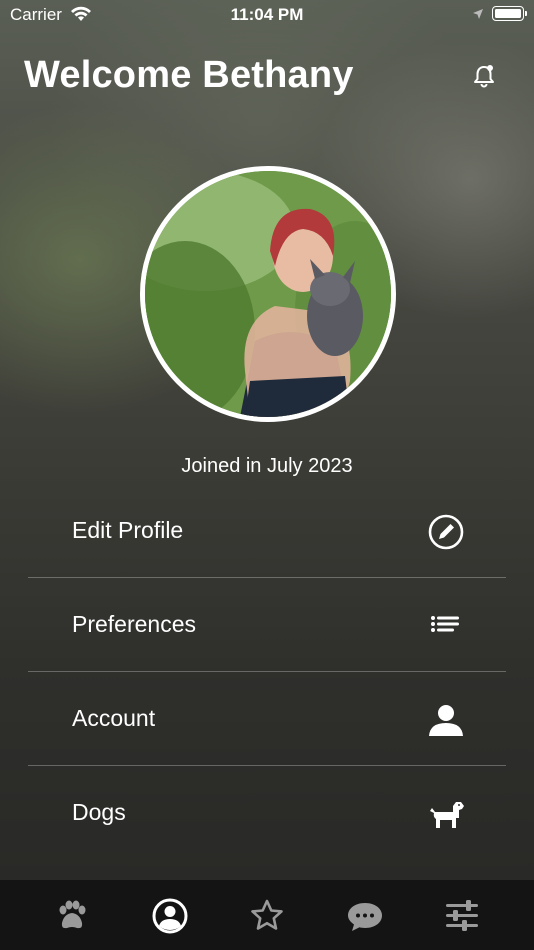 The image size is (534, 950). Describe the element at coordinates (484, 76) in the screenshot. I see `bell-icon` at that location.